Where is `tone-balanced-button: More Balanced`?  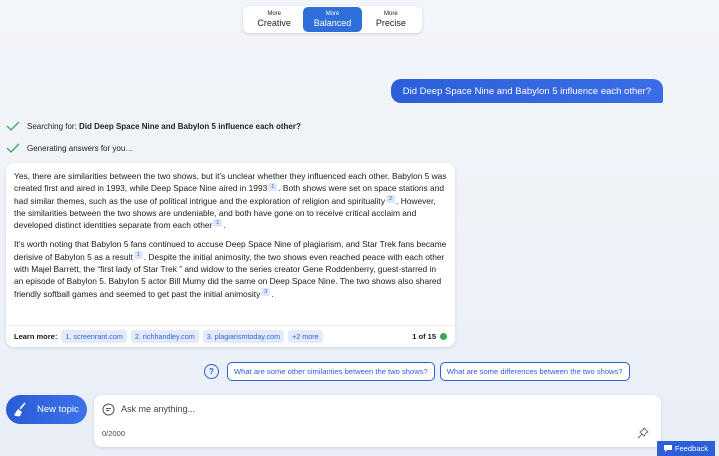 tone-balanced-button: More Balanced is located at coordinates (332, 19).